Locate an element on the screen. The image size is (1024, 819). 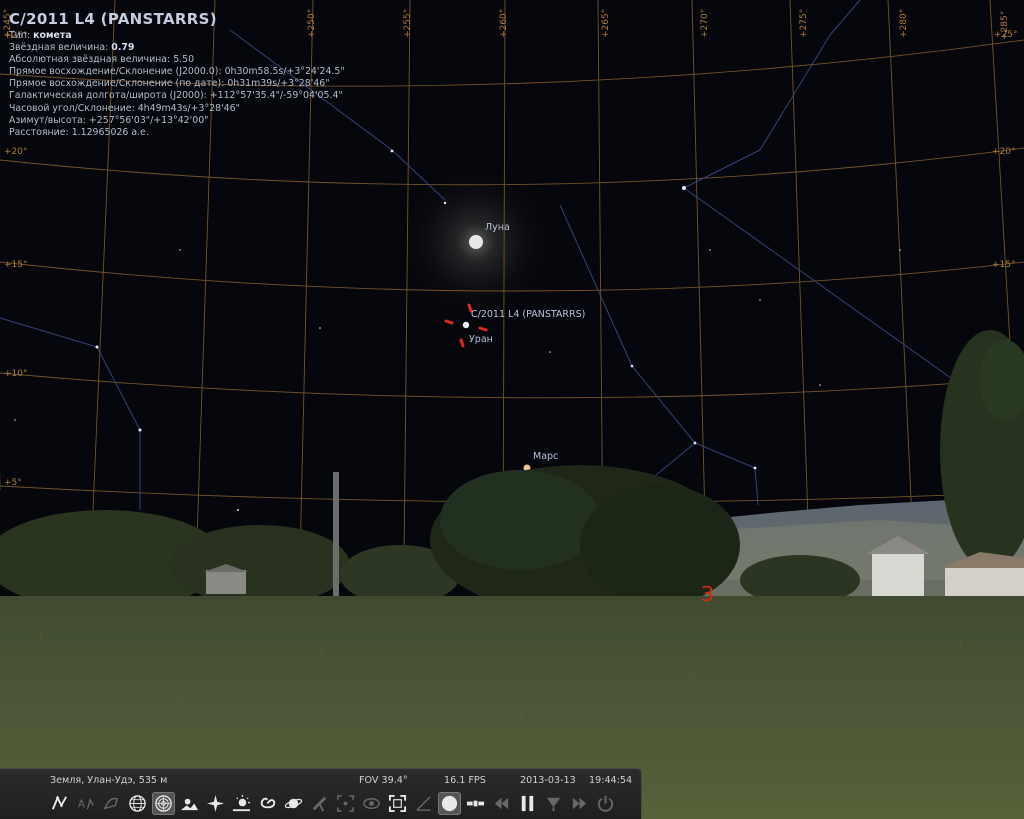
comet-label: C/2011 L4 (PANSTARRS) is located at coordinates (528, 314).